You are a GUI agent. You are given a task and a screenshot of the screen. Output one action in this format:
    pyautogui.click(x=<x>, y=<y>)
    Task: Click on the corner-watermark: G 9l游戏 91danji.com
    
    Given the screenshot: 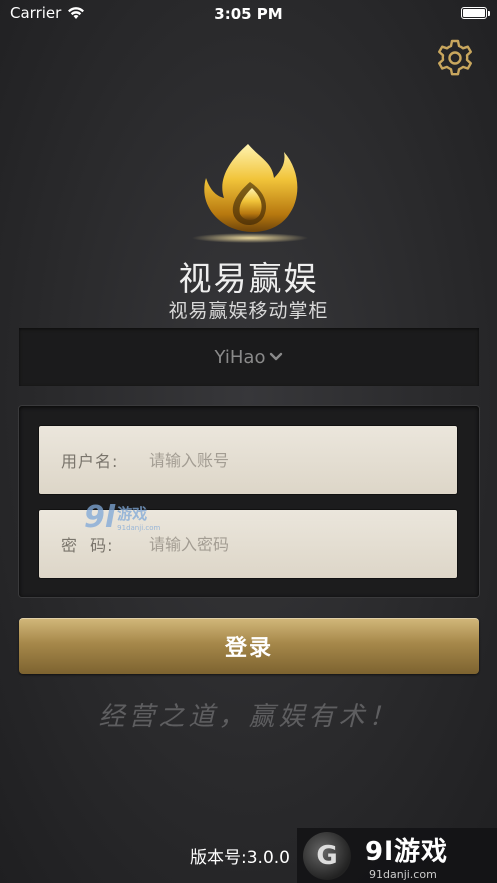 What is the action you would take?
    pyautogui.click(x=397, y=855)
    